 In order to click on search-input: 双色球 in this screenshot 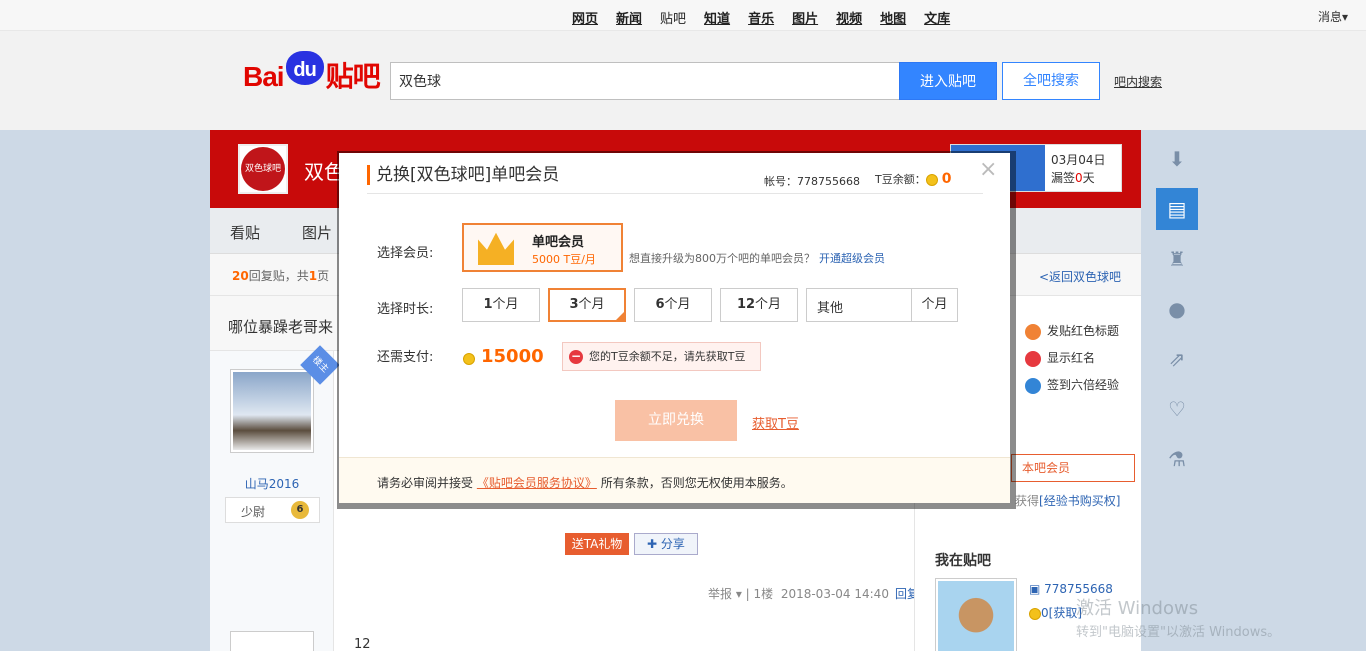, I will do `click(645, 81)`.